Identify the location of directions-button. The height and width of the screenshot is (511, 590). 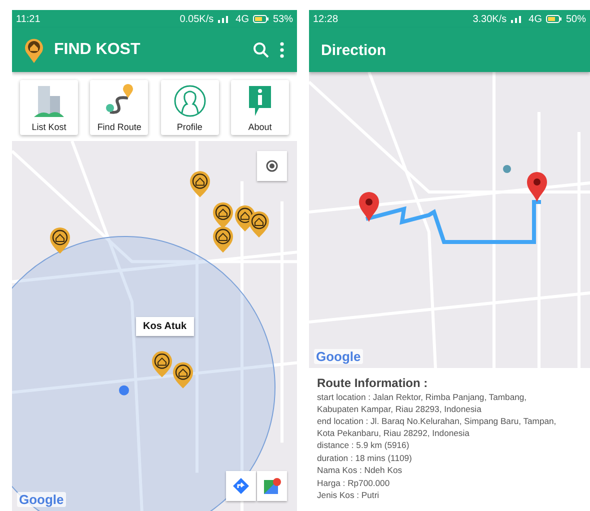
(241, 486).